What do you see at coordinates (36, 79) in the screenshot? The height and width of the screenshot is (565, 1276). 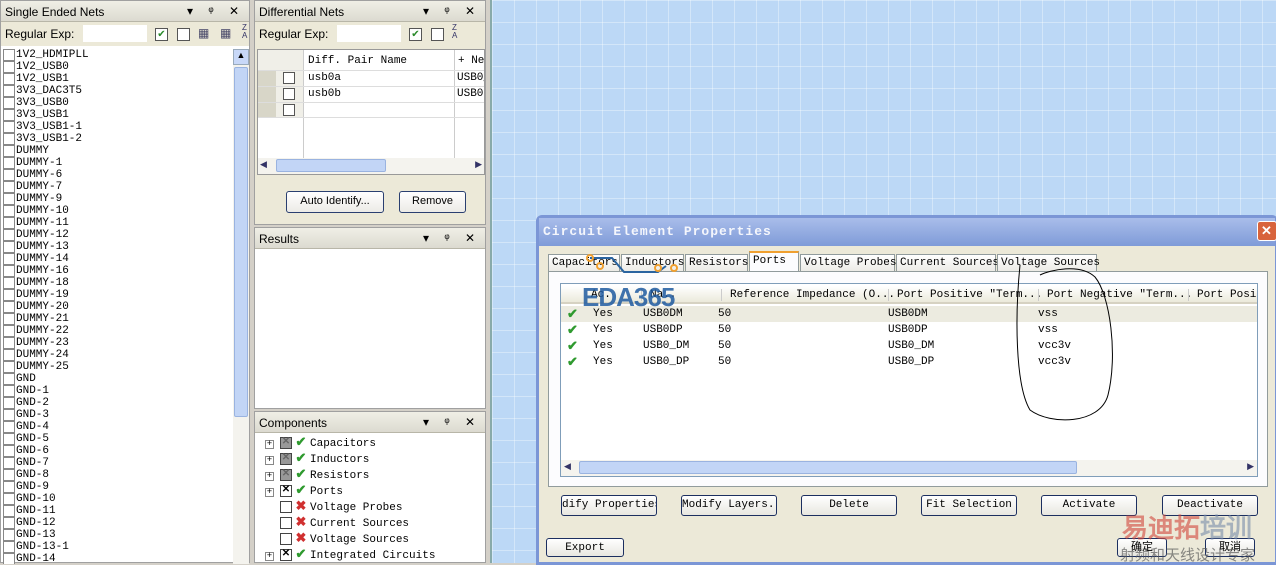 I see `net-list-item: 1V2_USB1` at bounding box center [36, 79].